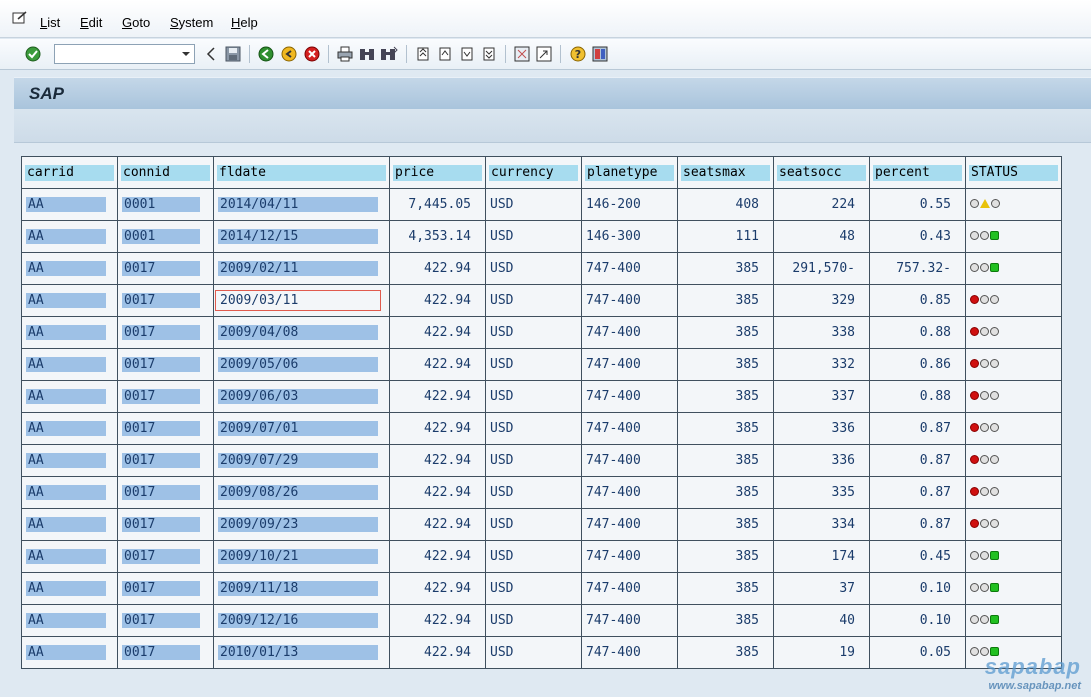 The width and height of the screenshot is (1091, 697). What do you see at coordinates (821, 620) in the screenshot?
I see `cell-seatsocc: 40` at bounding box center [821, 620].